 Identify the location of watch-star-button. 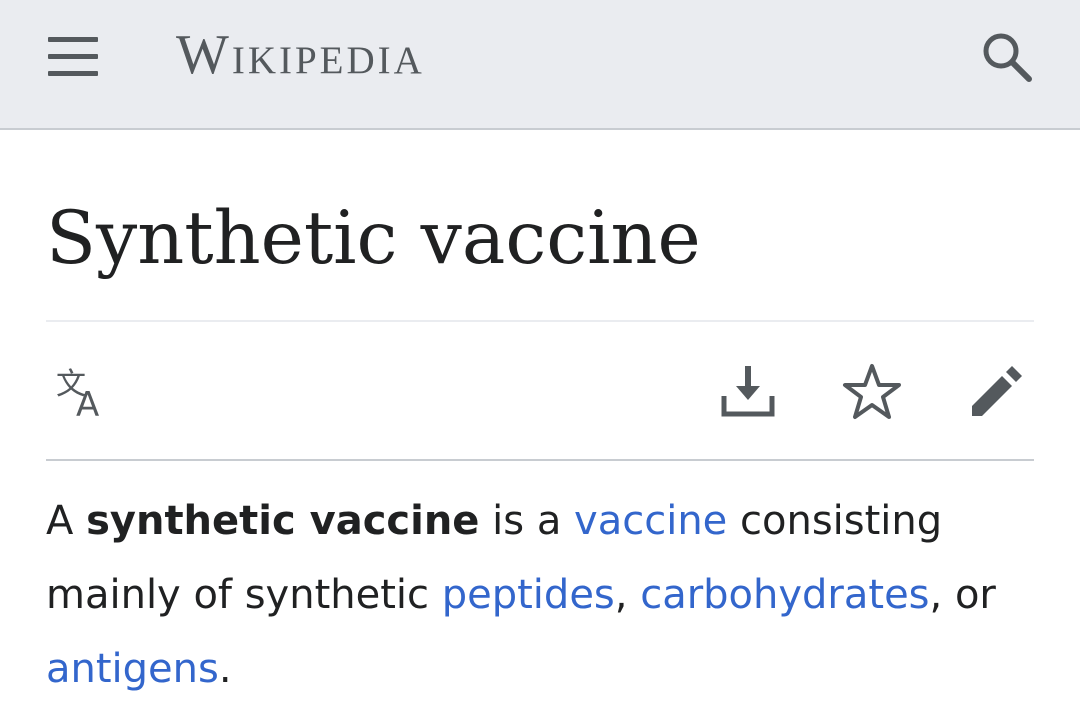
(872, 392).